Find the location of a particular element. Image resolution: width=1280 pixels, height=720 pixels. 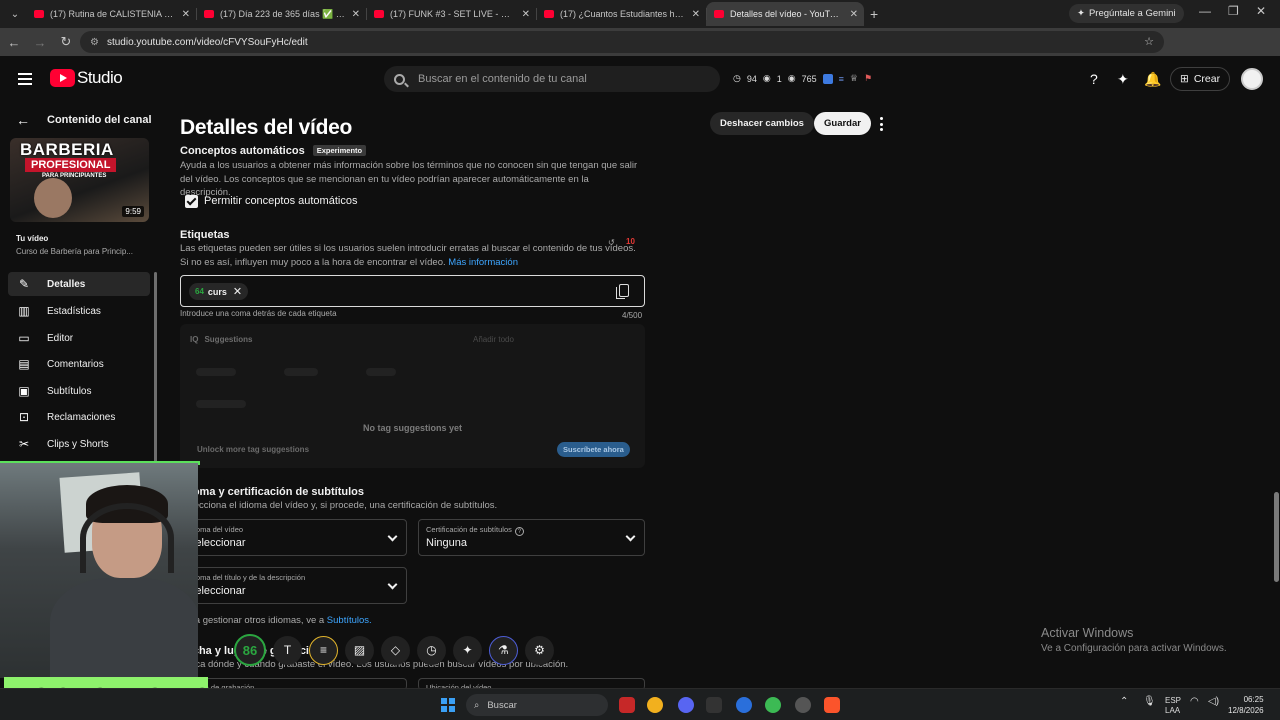

tray-chevron-icon: ⌃ is located at coordinates (1124, 701).